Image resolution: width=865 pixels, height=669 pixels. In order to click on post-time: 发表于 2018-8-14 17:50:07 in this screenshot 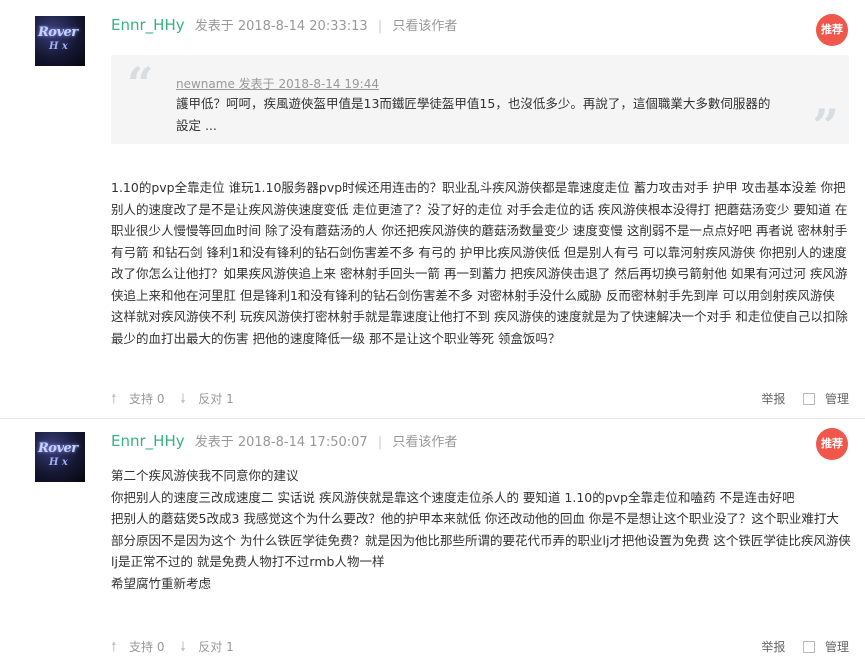, I will do `click(281, 442)`.